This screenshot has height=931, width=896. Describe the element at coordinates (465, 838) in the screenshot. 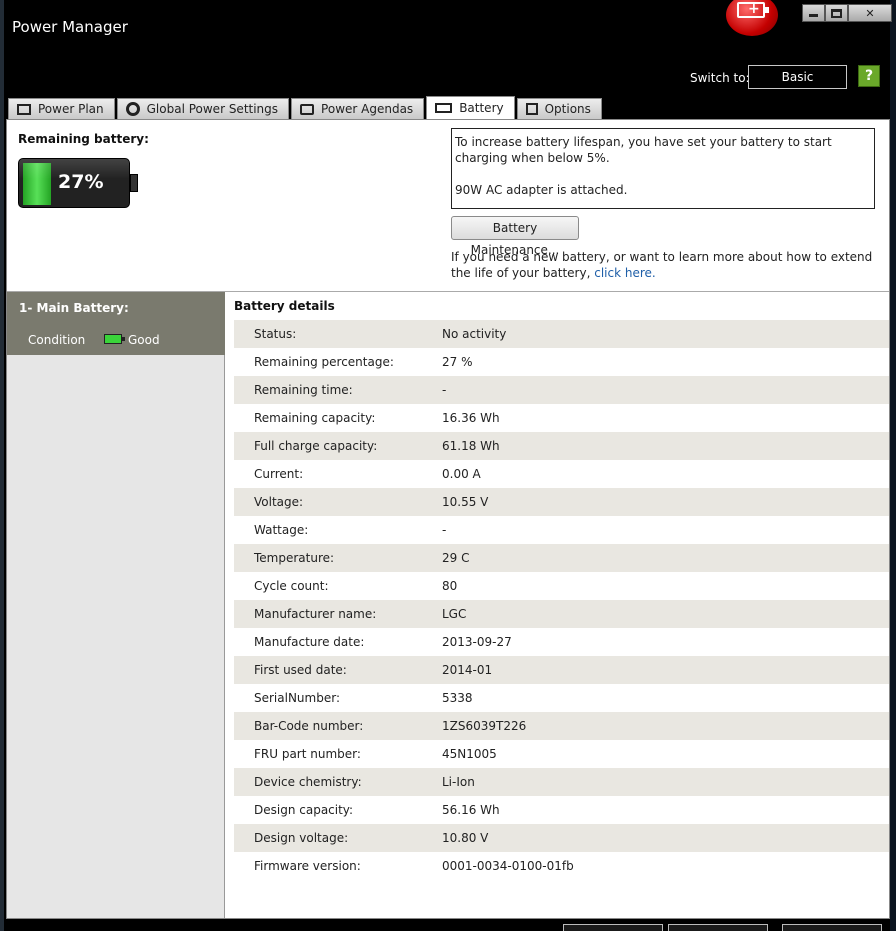

I see `detail-value: 10.80 V` at that location.